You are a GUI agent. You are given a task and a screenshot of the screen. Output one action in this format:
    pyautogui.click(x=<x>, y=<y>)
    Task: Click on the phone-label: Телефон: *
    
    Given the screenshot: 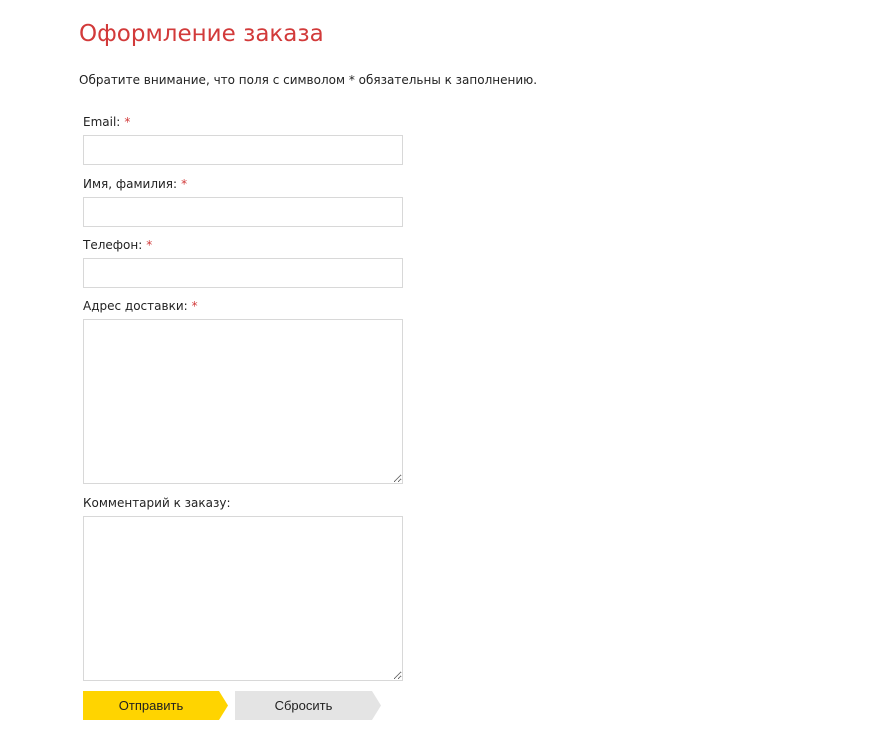 What is the action you would take?
    pyautogui.click(x=117, y=245)
    